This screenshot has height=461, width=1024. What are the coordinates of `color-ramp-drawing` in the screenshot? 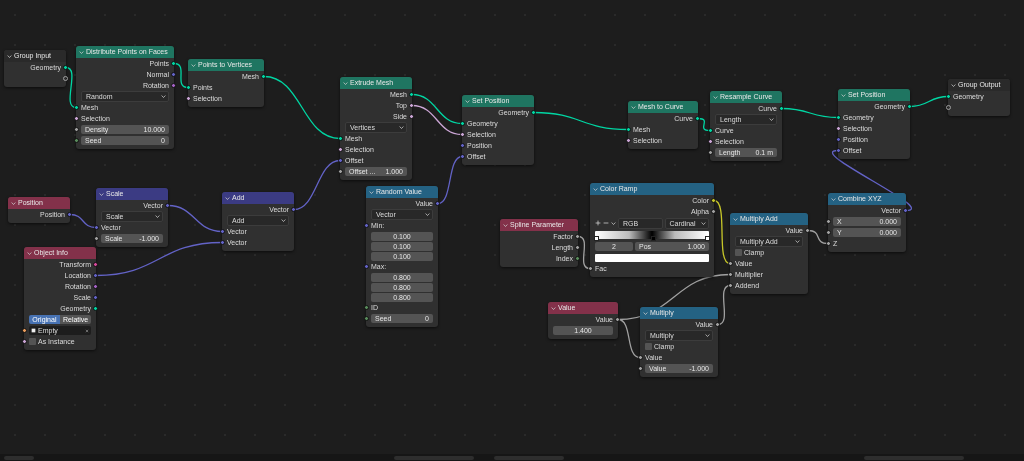 It's located at (652, 235).